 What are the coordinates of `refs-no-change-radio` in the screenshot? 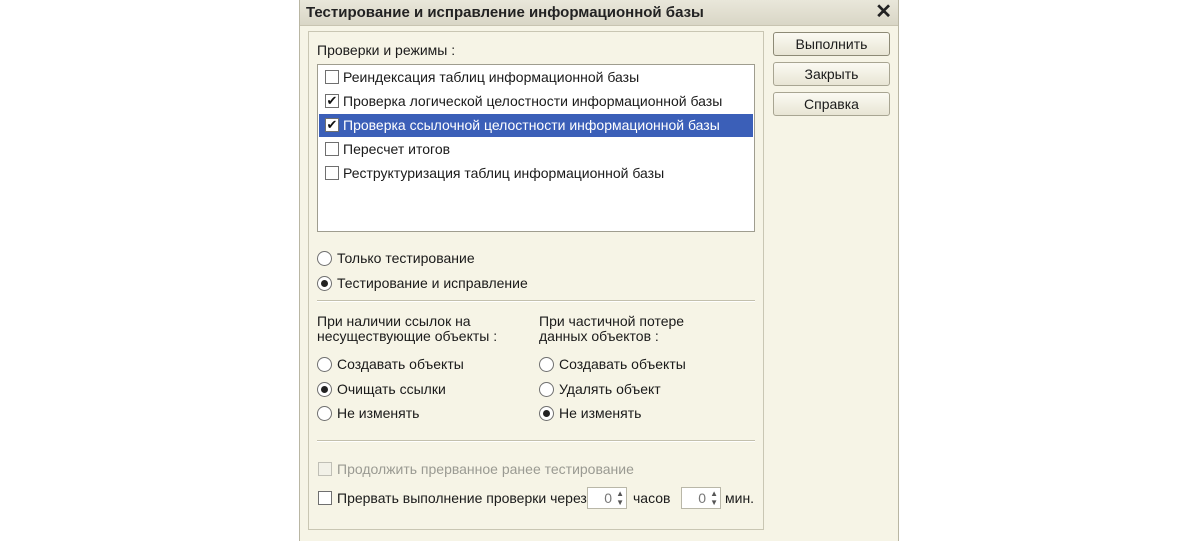 It's located at (324, 413).